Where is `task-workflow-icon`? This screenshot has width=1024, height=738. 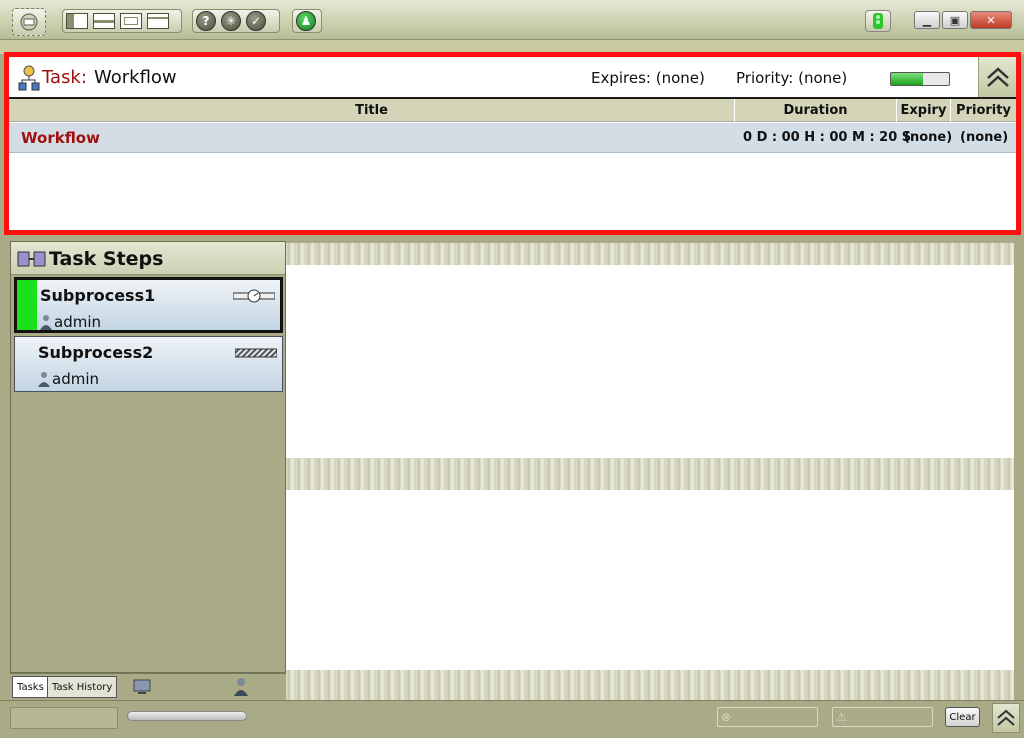 task-workflow-icon is located at coordinates (29, 78).